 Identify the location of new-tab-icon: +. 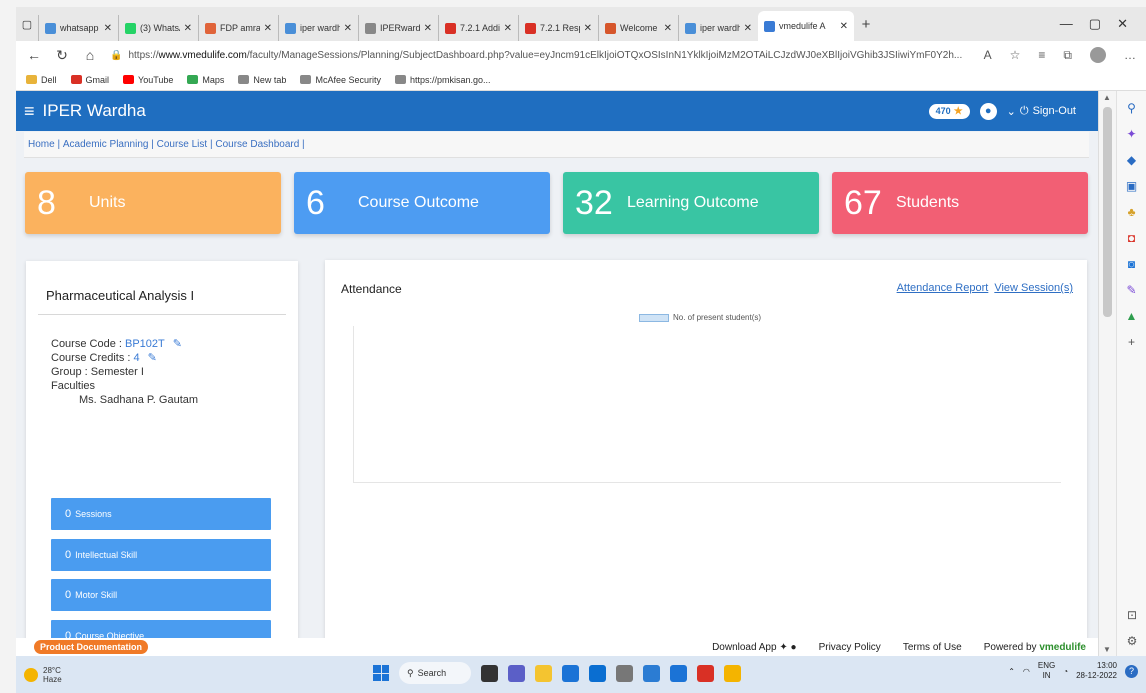
(866, 24).